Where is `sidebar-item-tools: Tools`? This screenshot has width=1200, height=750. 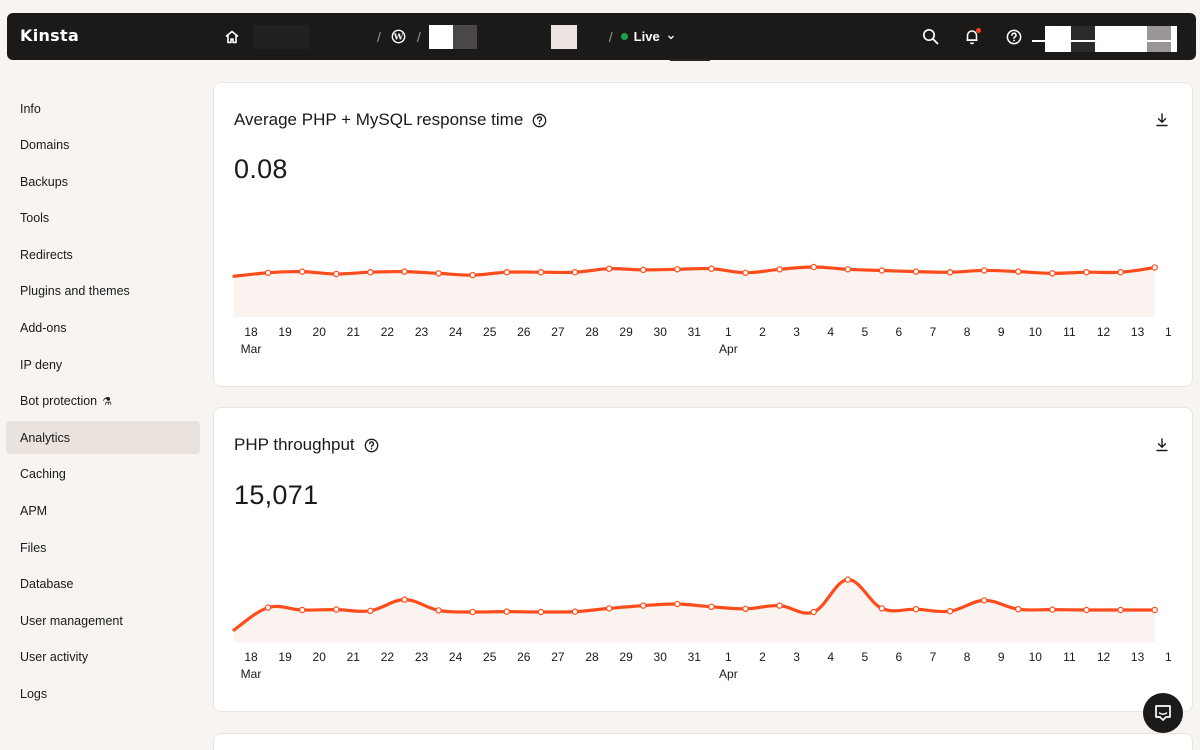
sidebar-item-tools: Tools is located at coordinates (103, 218).